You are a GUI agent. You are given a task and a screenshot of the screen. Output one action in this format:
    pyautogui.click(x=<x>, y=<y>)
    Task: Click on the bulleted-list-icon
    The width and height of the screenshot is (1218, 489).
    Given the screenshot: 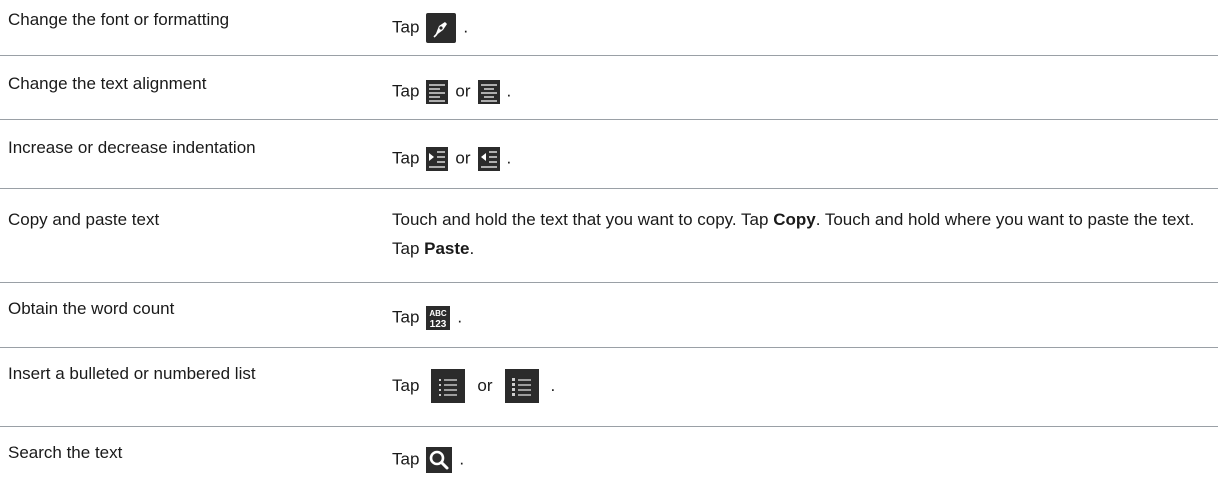 What is the action you would take?
    pyautogui.click(x=448, y=386)
    